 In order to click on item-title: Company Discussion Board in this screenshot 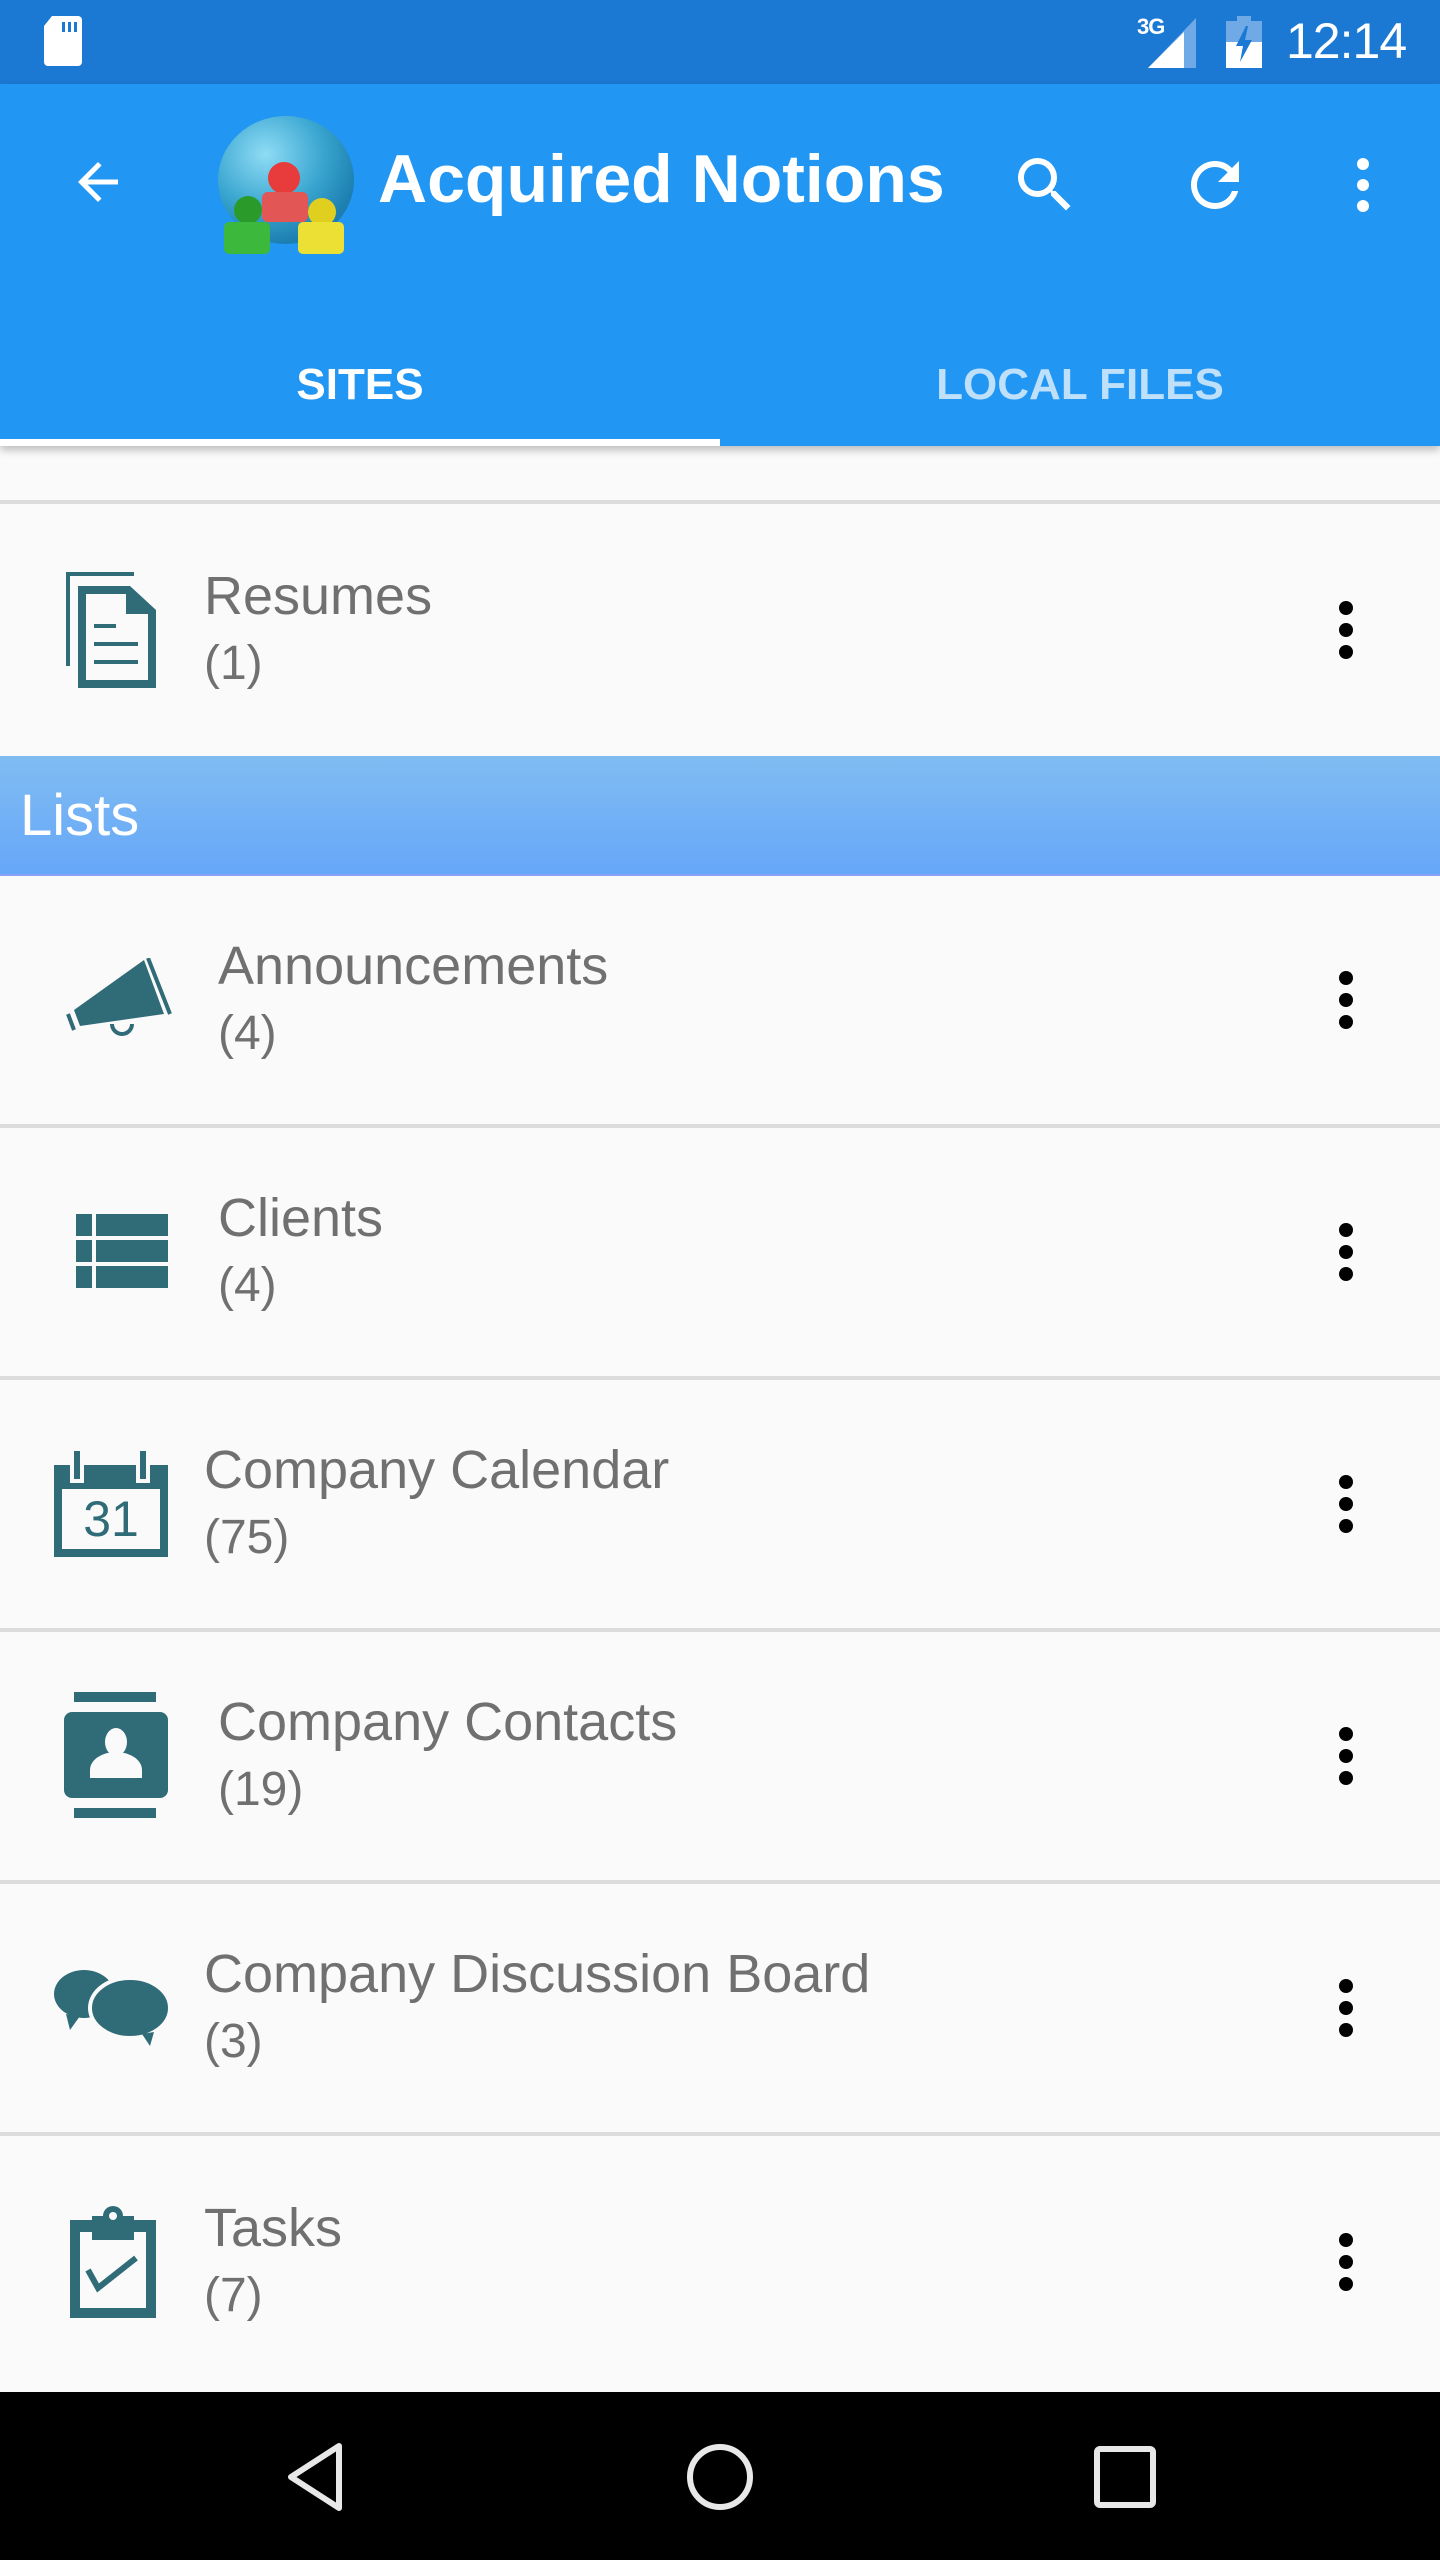, I will do `click(537, 1974)`.